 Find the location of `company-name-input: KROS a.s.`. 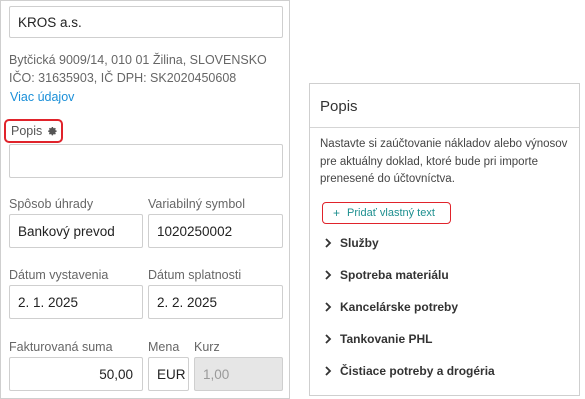

company-name-input: KROS a.s. is located at coordinates (146, 22).